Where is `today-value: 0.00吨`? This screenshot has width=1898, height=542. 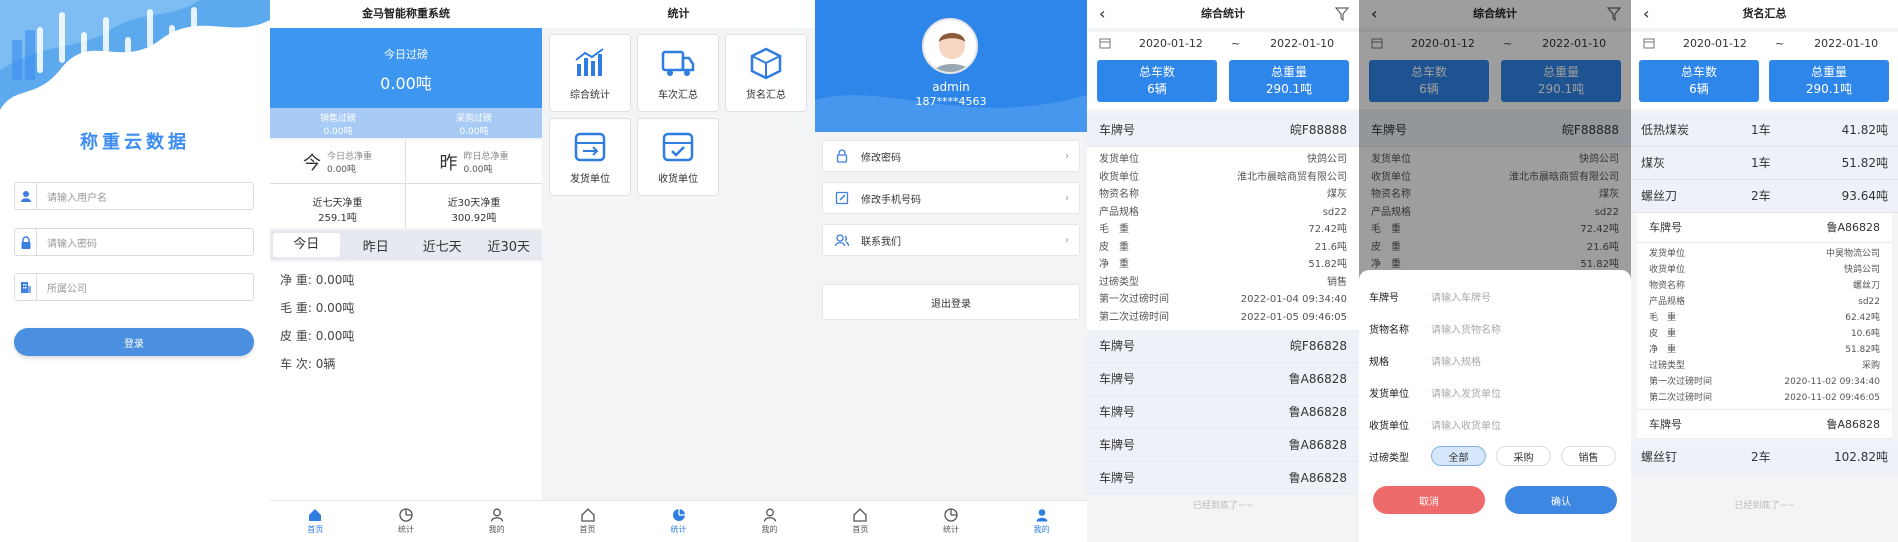
today-value: 0.00吨 is located at coordinates (406, 83).